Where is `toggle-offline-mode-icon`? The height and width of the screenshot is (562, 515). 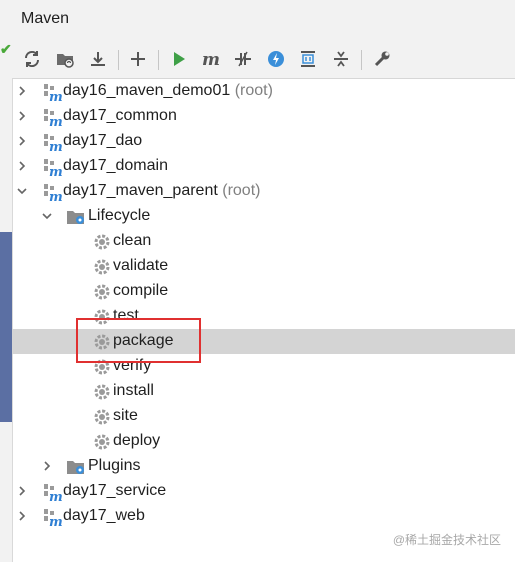 toggle-offline-mode-icon is located at coordinates (243, 59).